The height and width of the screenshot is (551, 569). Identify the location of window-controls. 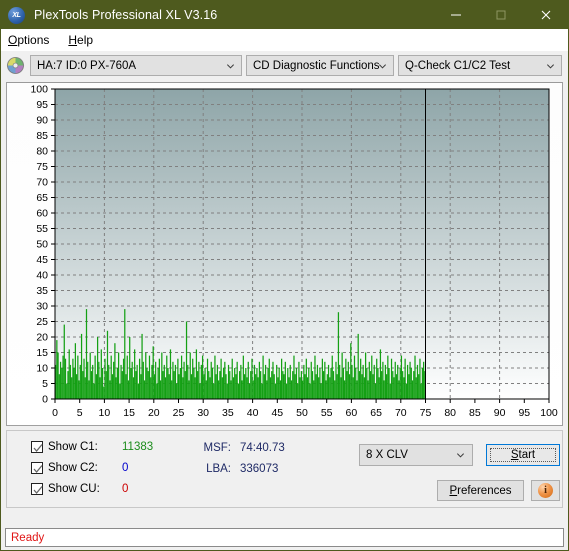
(500, 15).